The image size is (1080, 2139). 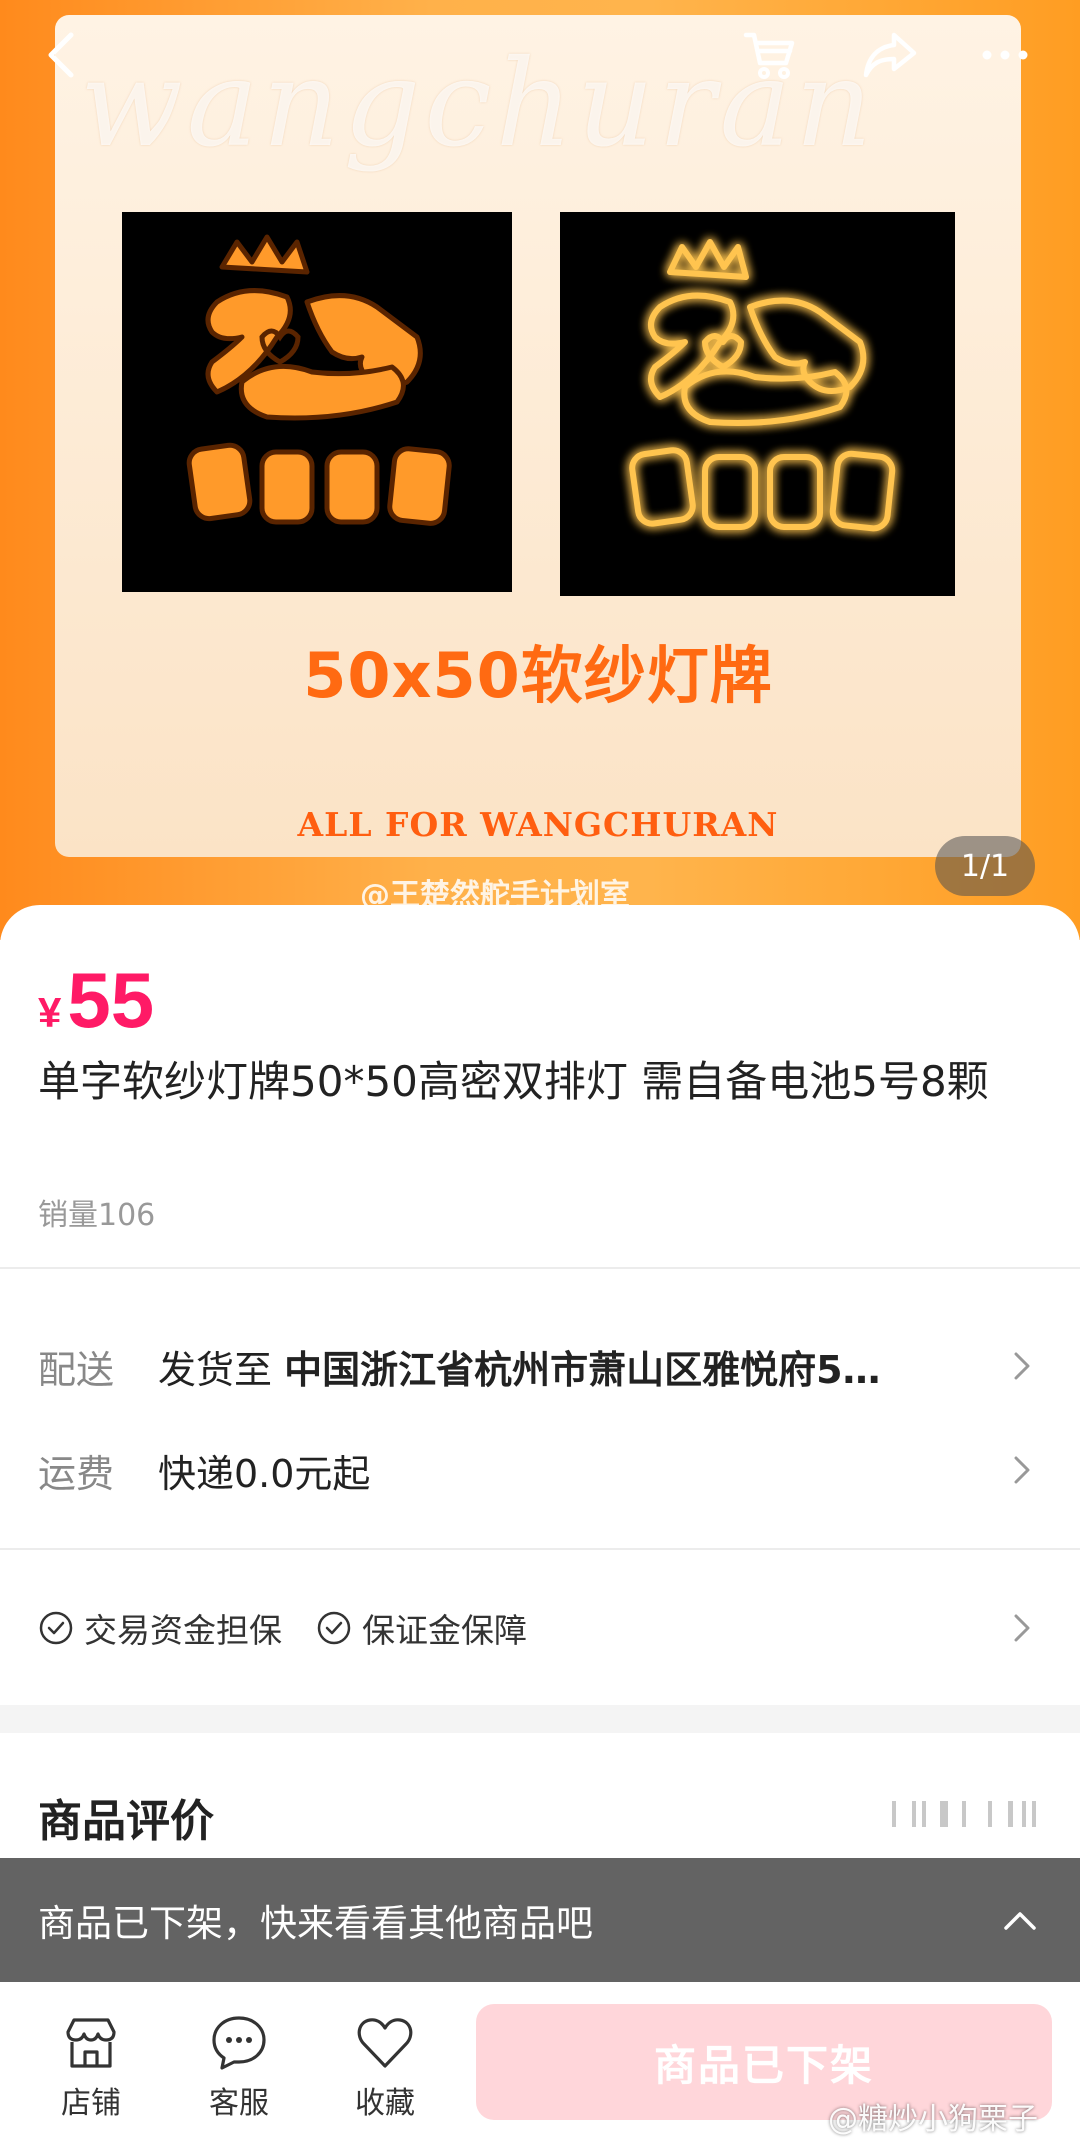 What do you see at coordinates (385, 2043) in the screenshot?
I see `heart-icon` at bounding box center [385, 2043].